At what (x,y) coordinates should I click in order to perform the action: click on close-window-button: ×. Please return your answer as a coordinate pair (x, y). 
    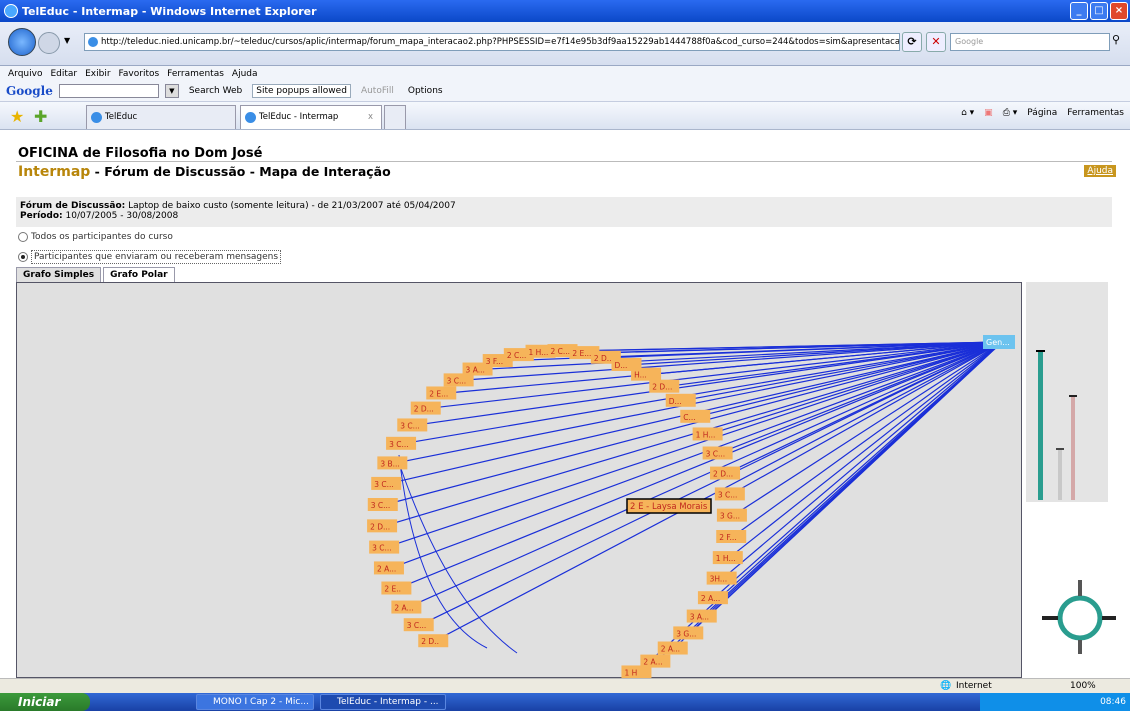
    Looking at the image, I should click on (1119, 11).